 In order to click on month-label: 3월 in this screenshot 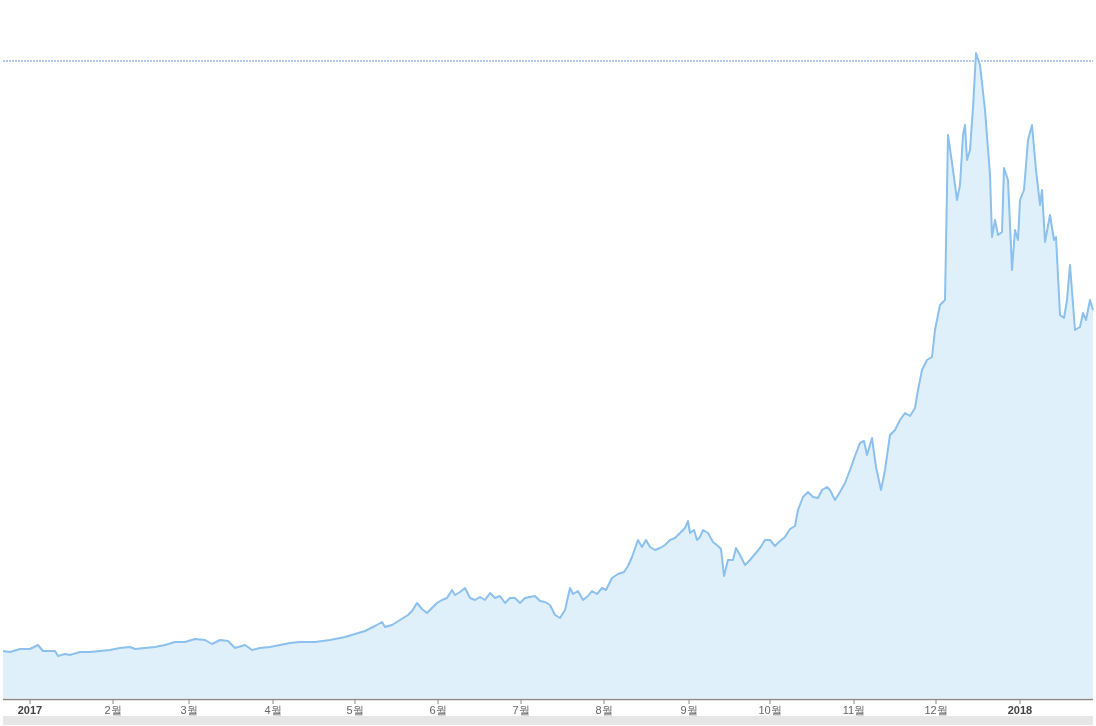, I will do `click(189, 710)`.